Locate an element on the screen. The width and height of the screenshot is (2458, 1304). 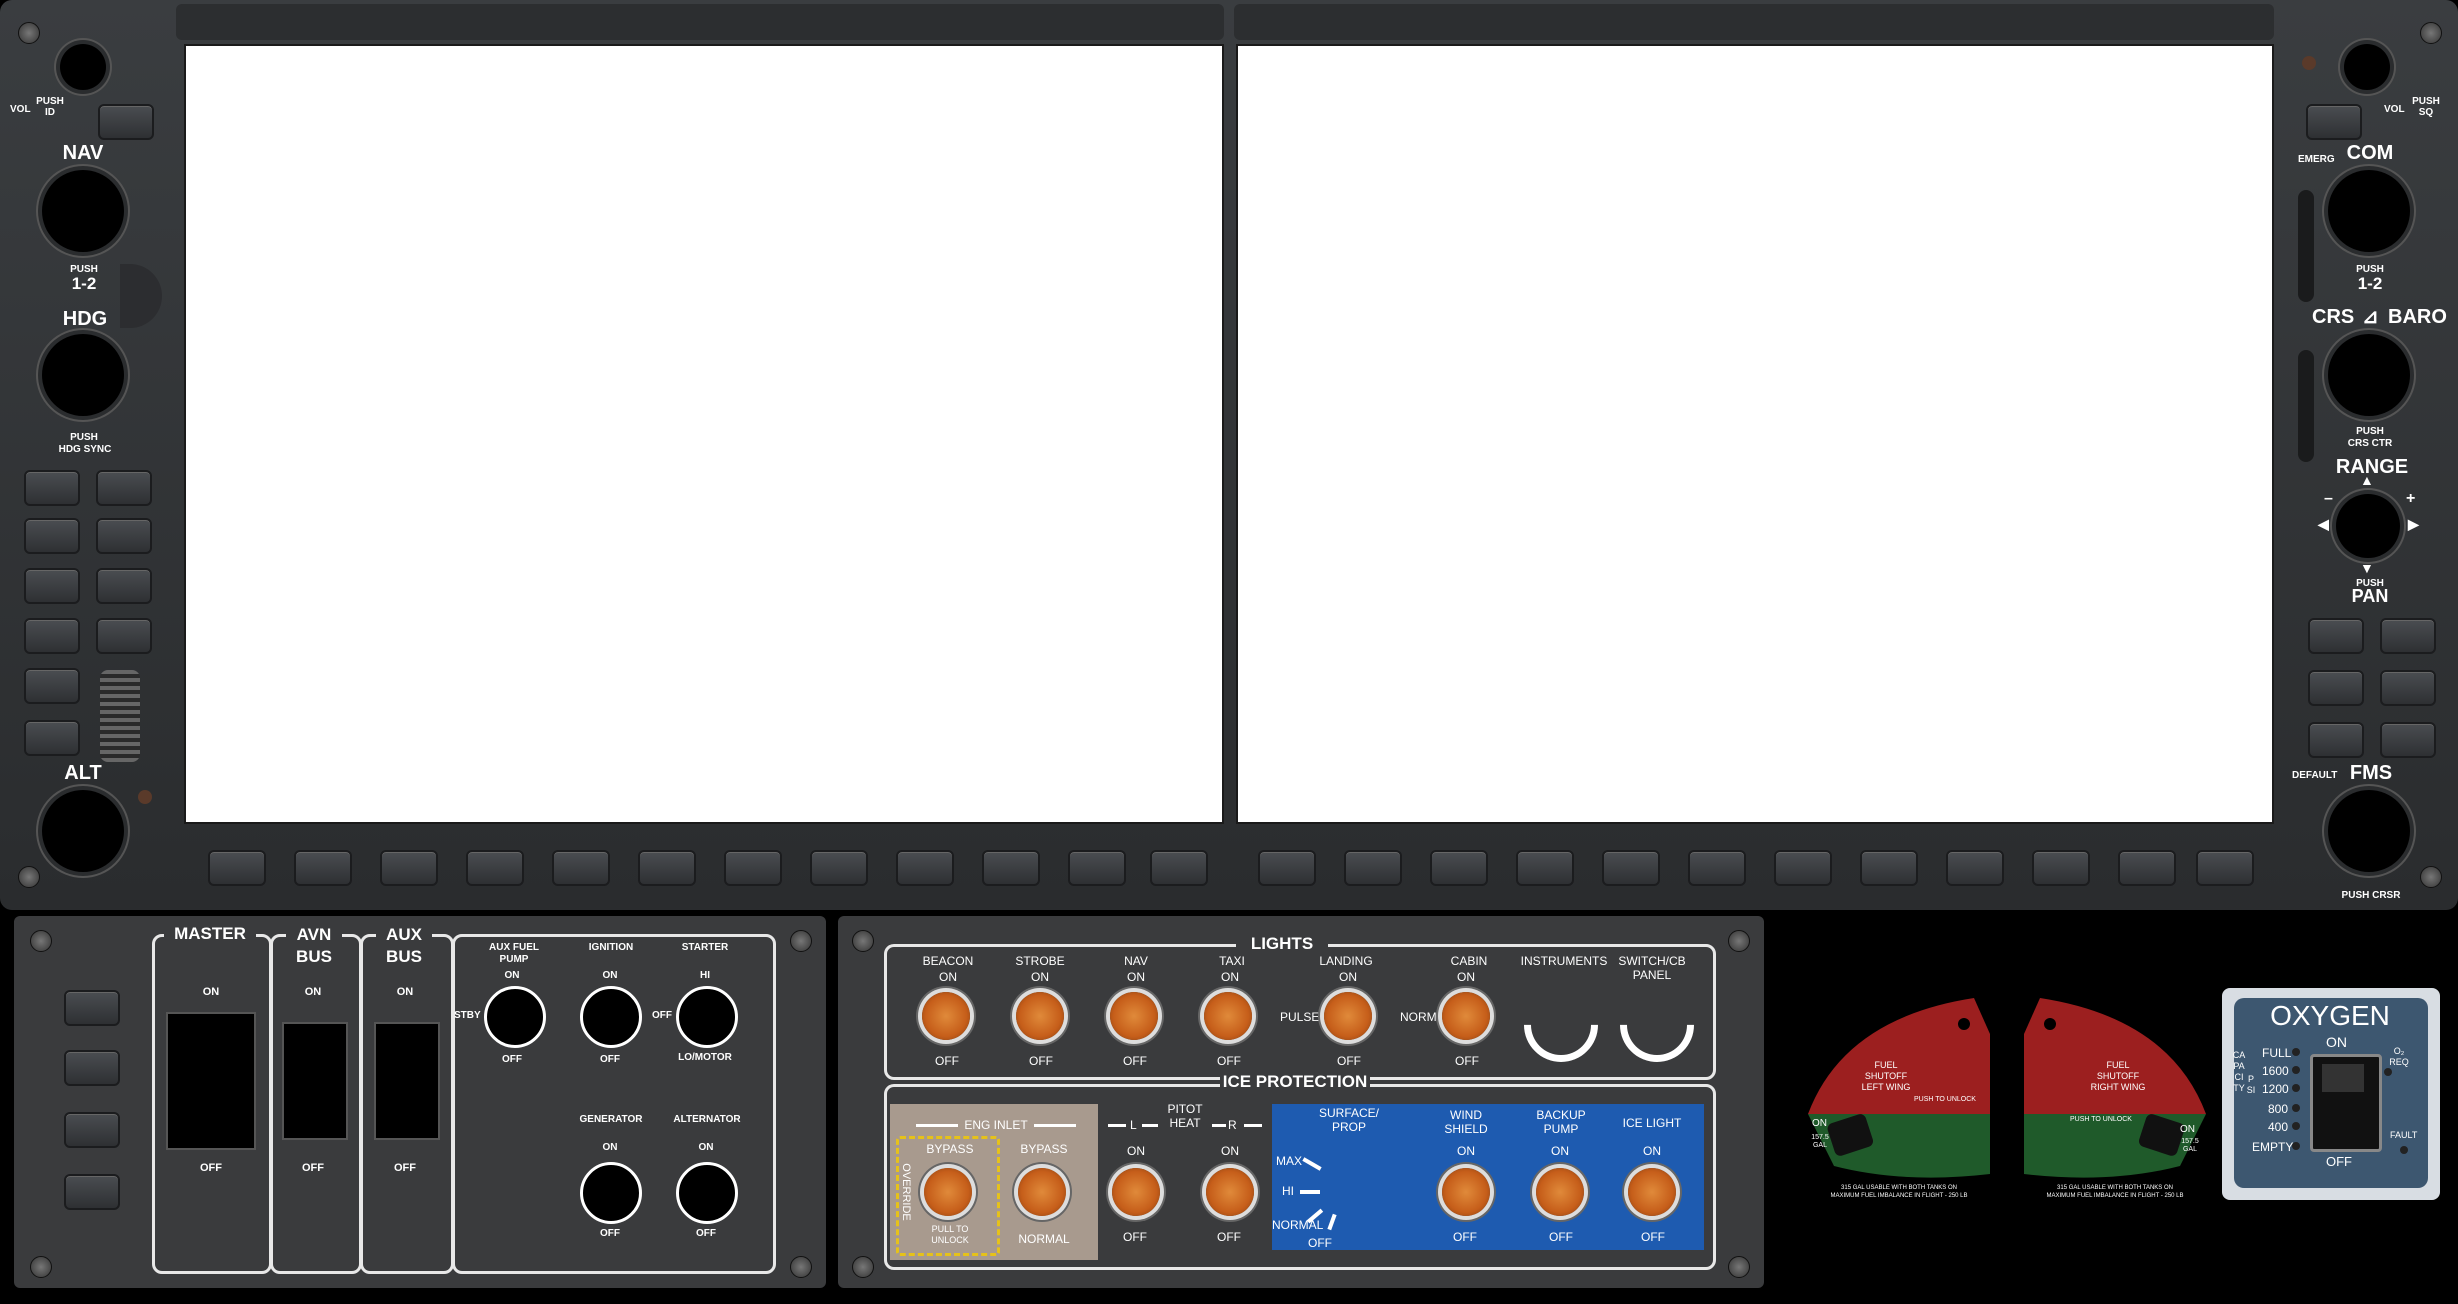
fuel-right-on: ON is located at coordinates (2187, 1129).